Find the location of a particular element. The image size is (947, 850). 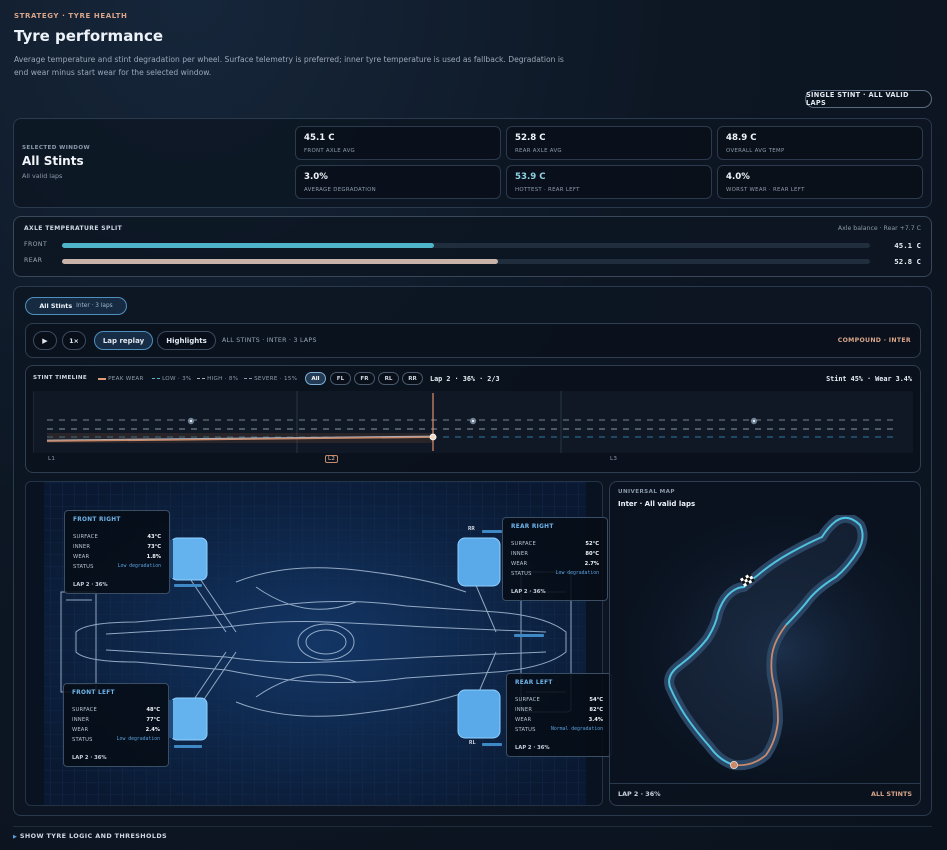

stat-value: 53.9 C is located at coordinates (530, 177).